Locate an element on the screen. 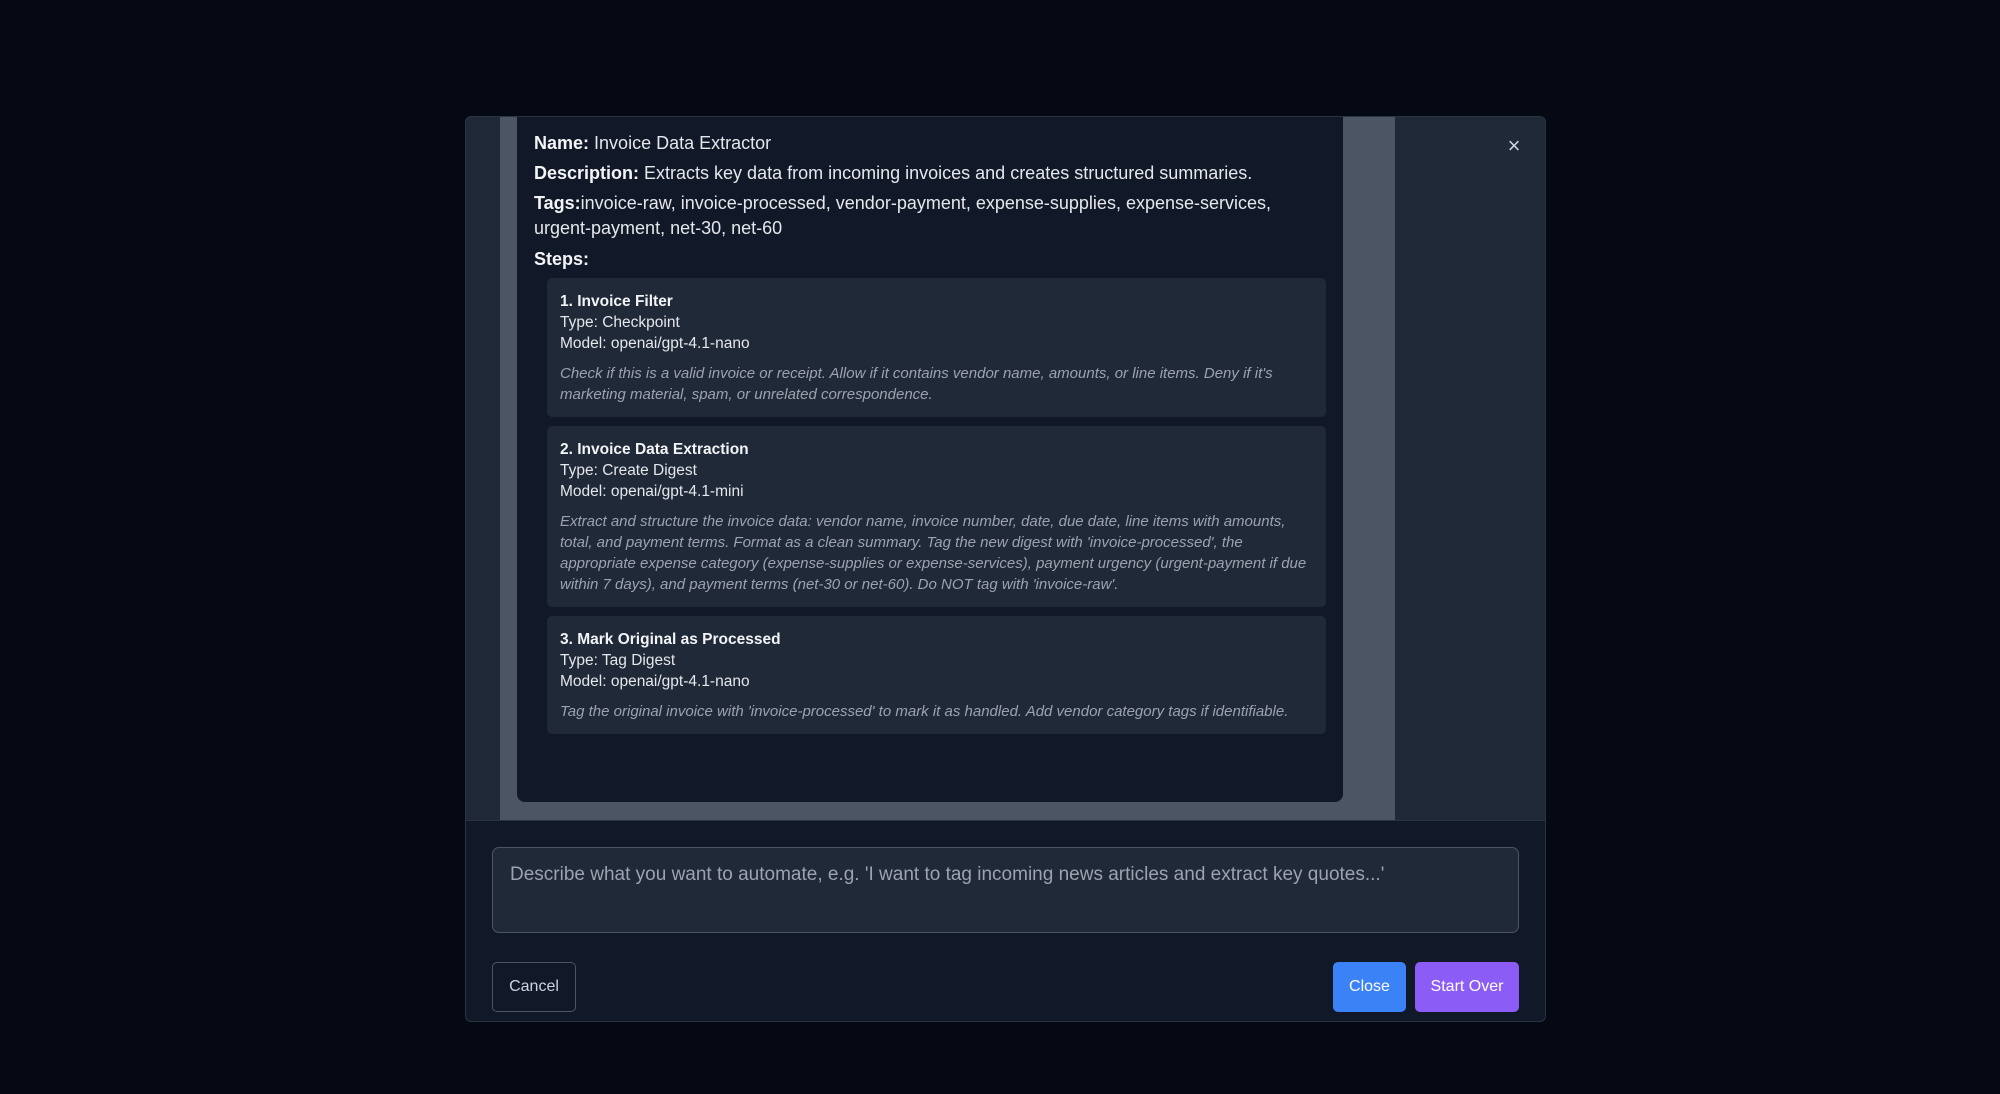 This screenshot has height=1094, width=2000. step-title: 3. Mark Original as Processed is located at coordinates (670, 639).